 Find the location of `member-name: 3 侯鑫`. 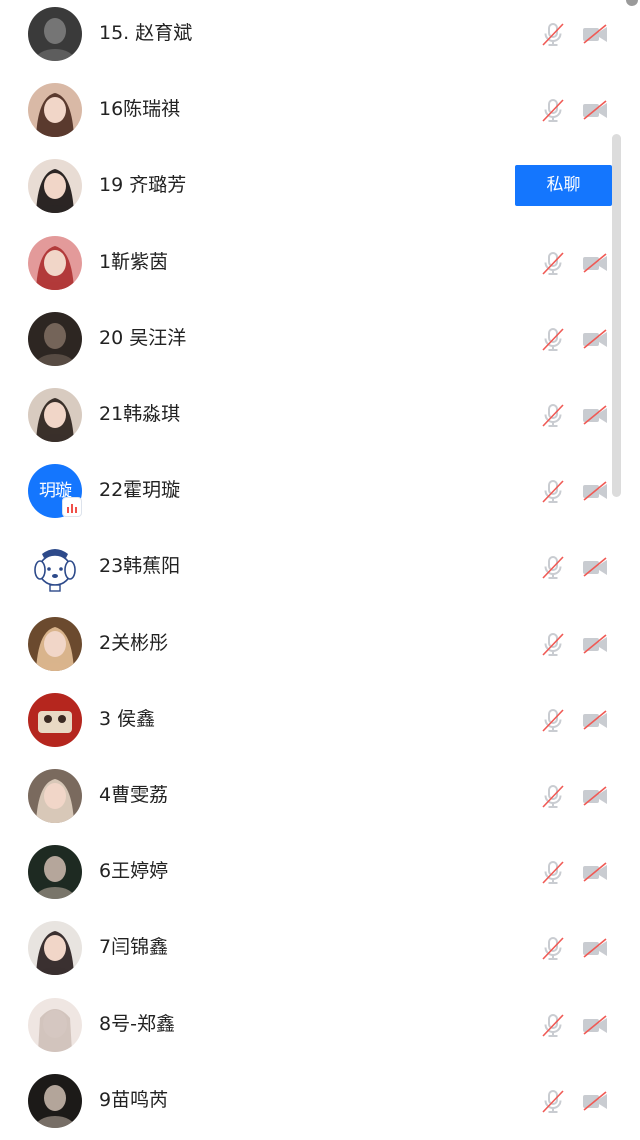

member-name: 3 侯鑫 is located at coordinates (127, 719).